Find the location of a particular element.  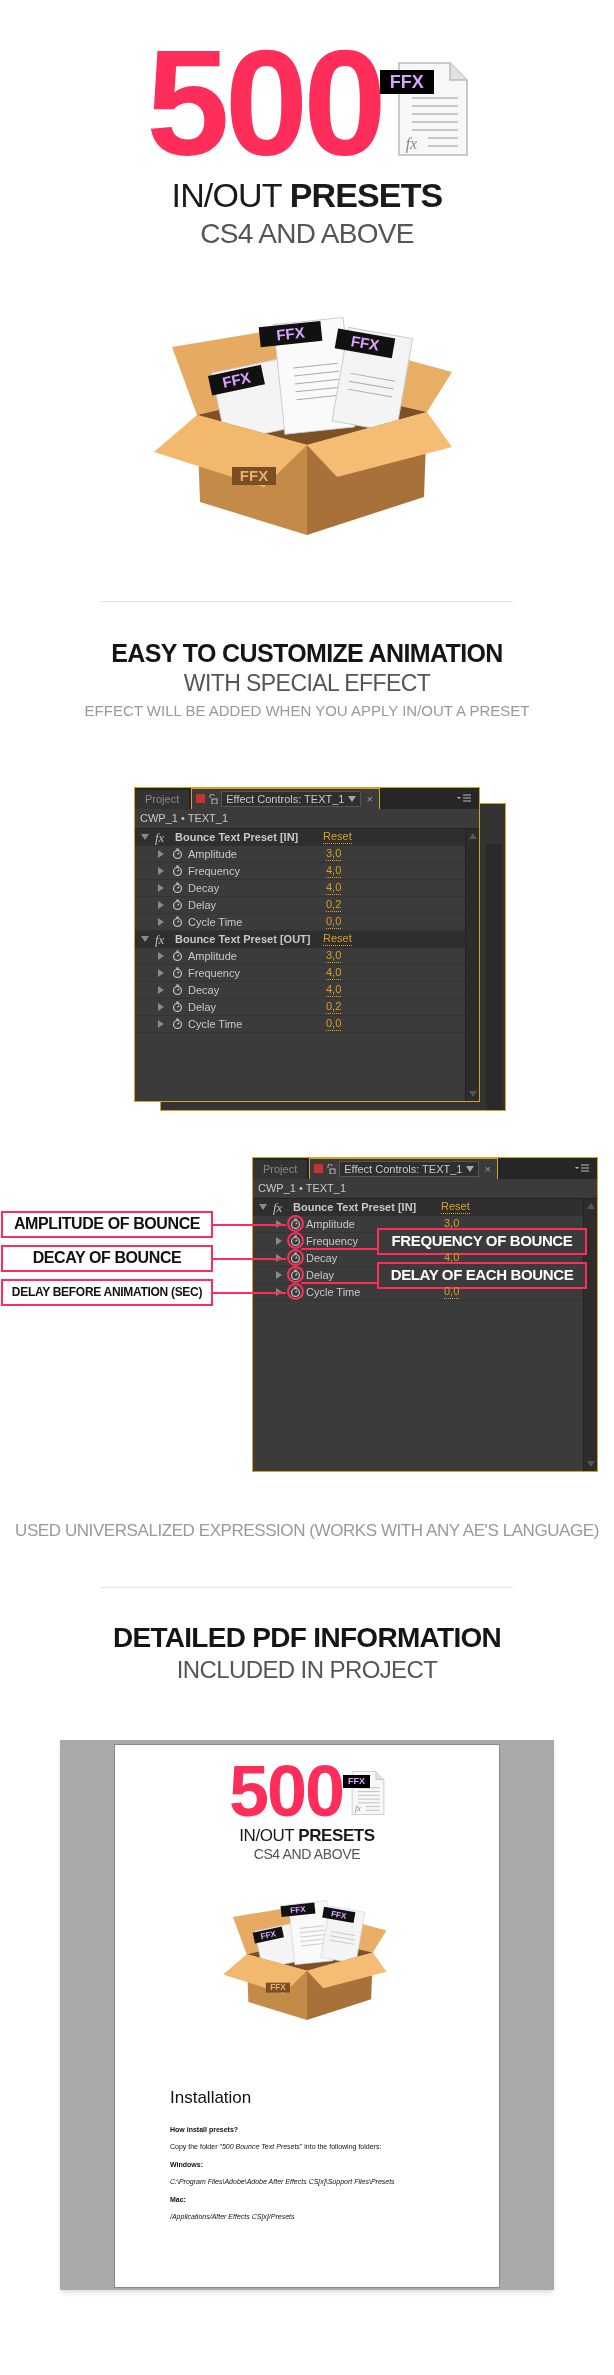

effect-name: Bounce Text Preset [OUT] is located at coordinates (243, 939).